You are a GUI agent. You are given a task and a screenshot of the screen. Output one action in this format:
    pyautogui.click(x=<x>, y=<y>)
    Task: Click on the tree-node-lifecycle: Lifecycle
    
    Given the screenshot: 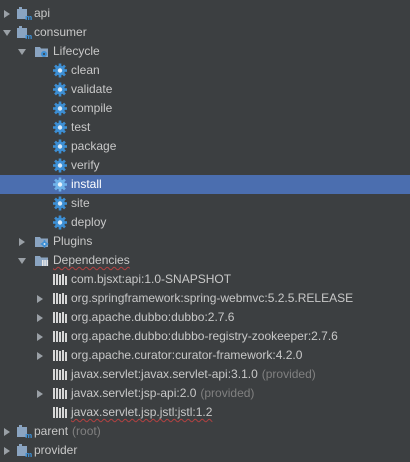 What is the action you would take?
    pyautogui.click(x=205, y=51)
    